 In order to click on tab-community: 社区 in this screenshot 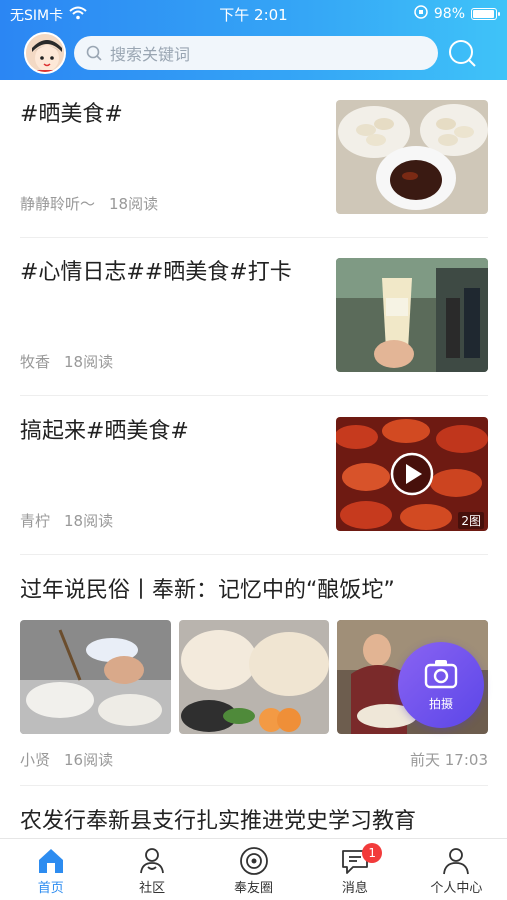, I will do `click(151, 869)`.